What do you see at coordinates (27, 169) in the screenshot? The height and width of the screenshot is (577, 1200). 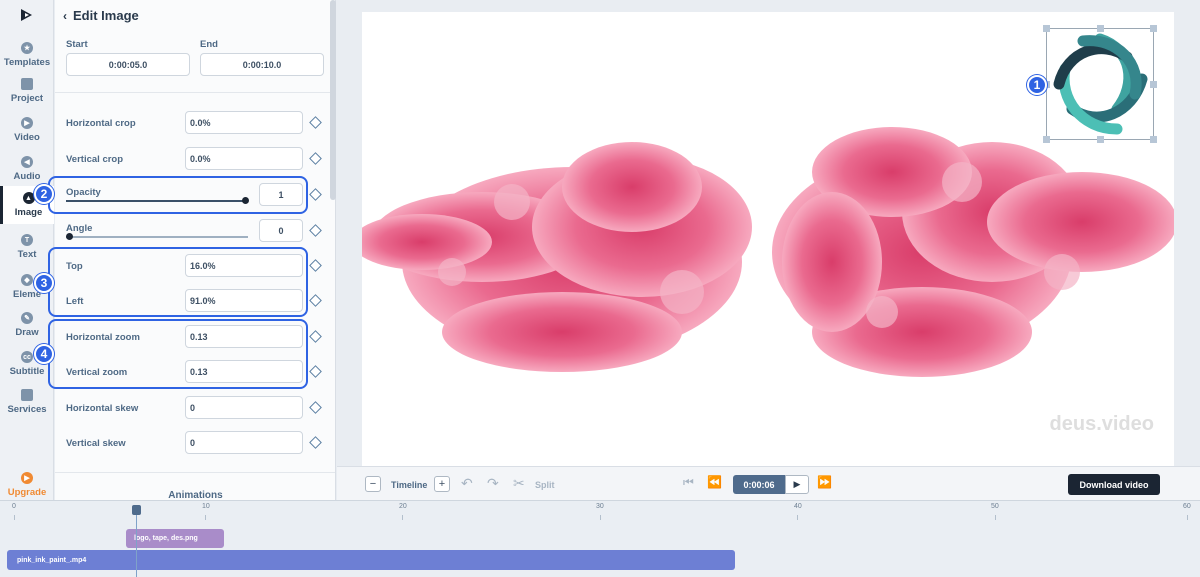 I see `nav-audio: ◀ Audio` at bounding box center [27, 169].